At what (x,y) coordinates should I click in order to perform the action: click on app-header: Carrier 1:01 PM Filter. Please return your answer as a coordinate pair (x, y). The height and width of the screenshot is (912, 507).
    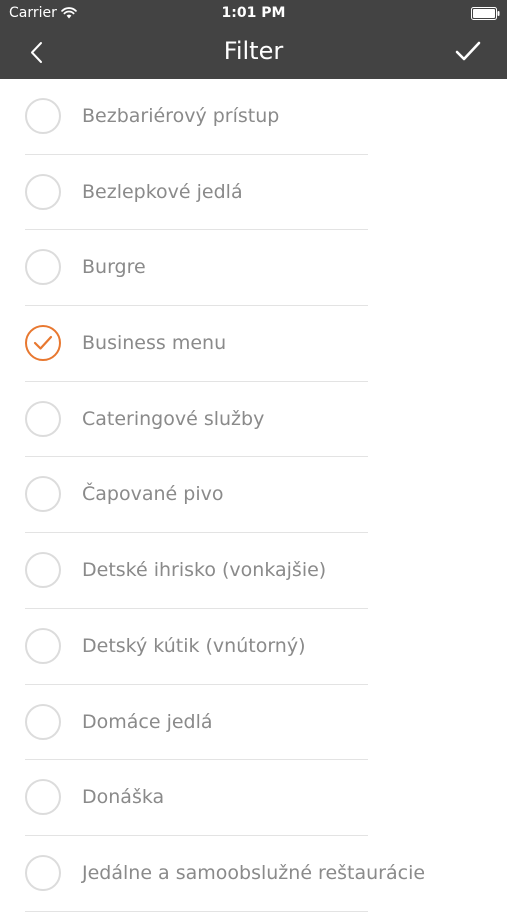
    Looking at the image, I should click on (253, 39).